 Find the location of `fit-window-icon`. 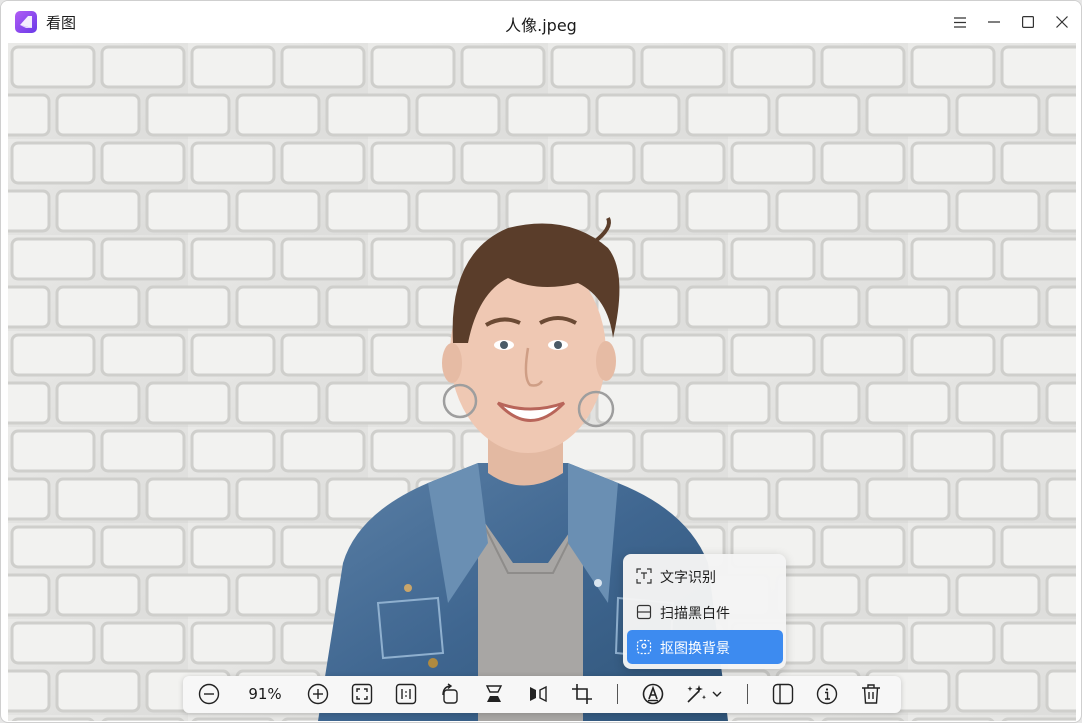

fit-window-icon is located at coordinates (362, 694).